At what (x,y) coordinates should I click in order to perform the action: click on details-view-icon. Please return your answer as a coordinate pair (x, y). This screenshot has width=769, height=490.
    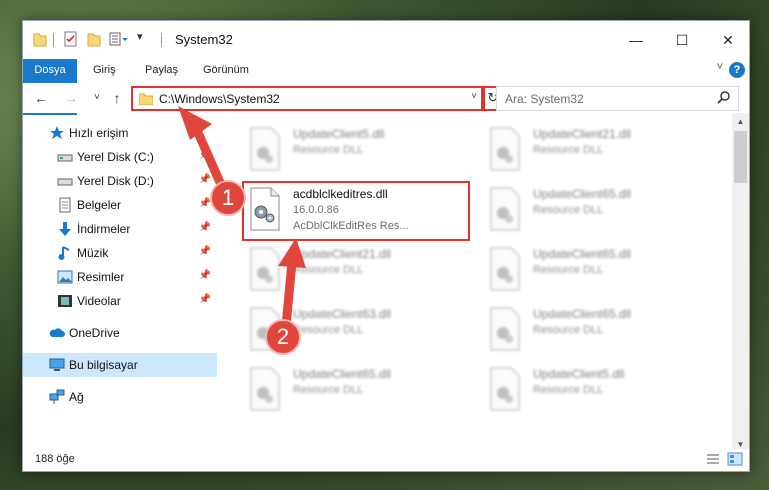
    Looking at the image, I should click on (713, 459).